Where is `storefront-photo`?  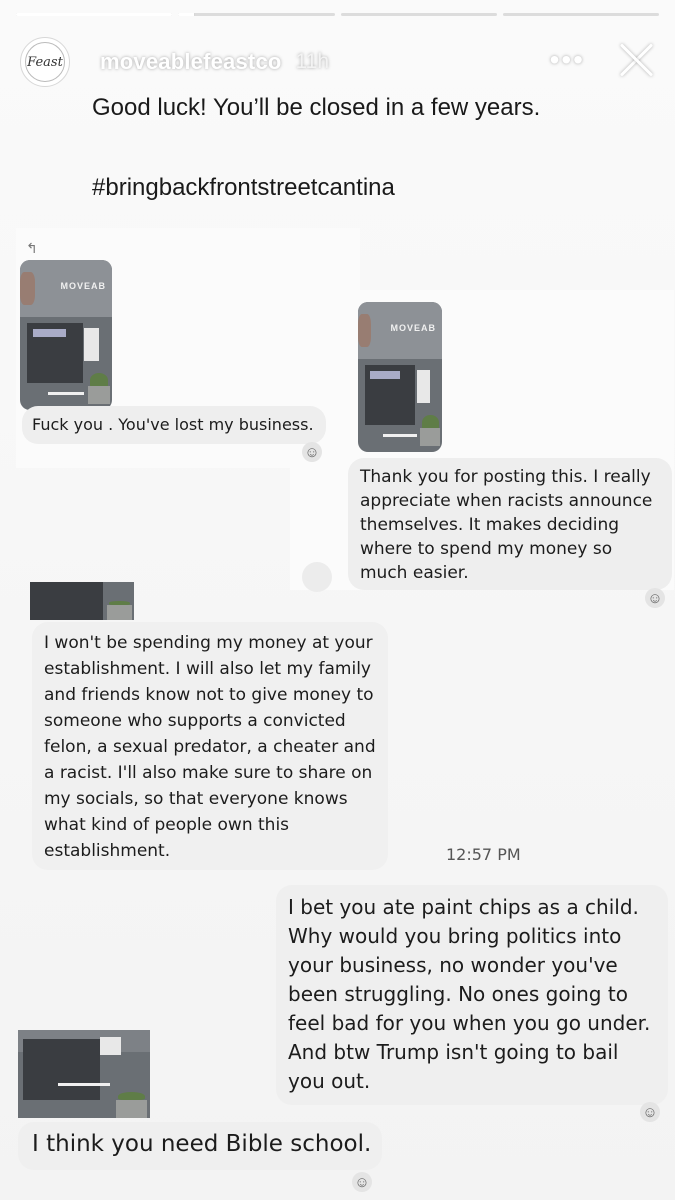 storefront-photo is located at coordinates (84, 1074).